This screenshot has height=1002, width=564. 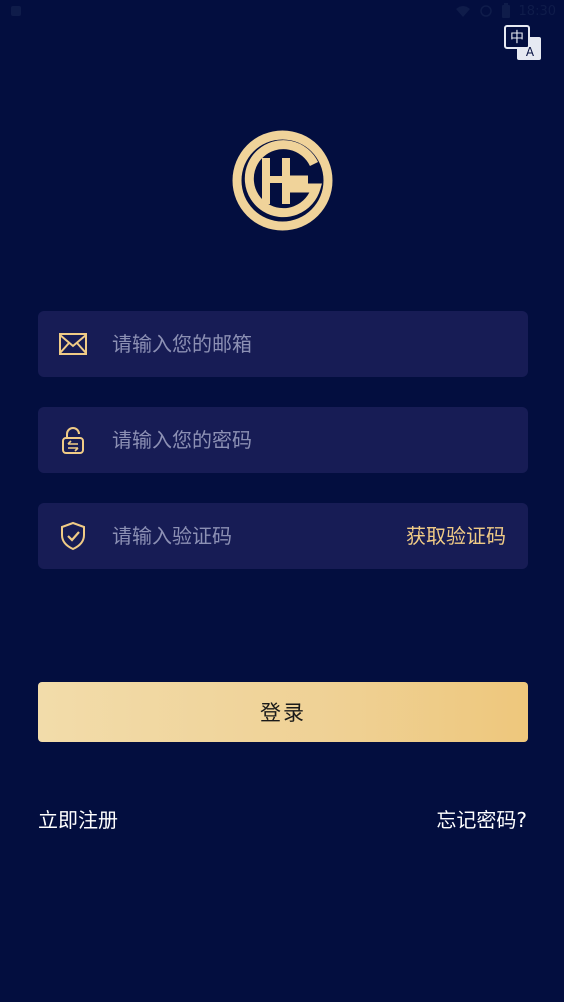 I want to click on battery-icon, so click(x=505, y=10).